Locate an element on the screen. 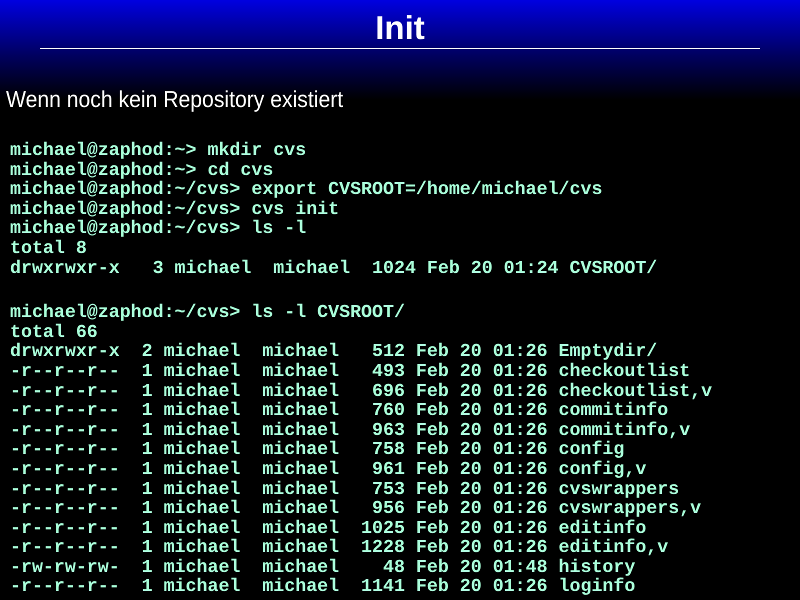  terminal-line: drwxrwxr-x 2 michael michael 512 Feb 20 01:26 Emptydir/ is located at coordinates (334, 352).